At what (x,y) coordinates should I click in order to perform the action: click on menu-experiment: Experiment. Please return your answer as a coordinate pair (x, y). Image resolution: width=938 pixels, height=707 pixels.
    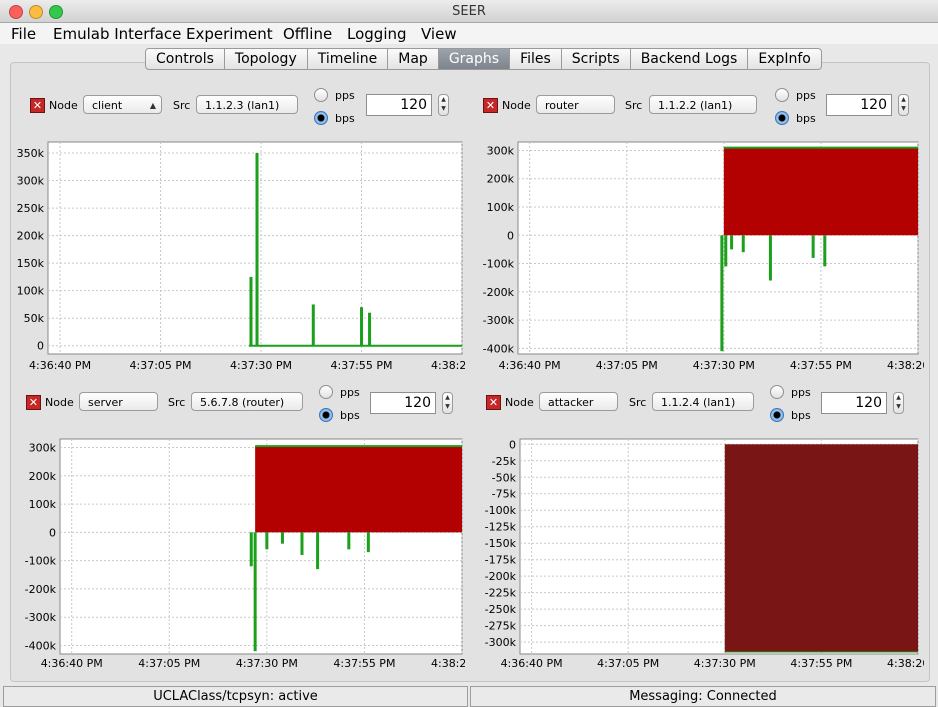
    Looking at the image, I should click on (229, 34).